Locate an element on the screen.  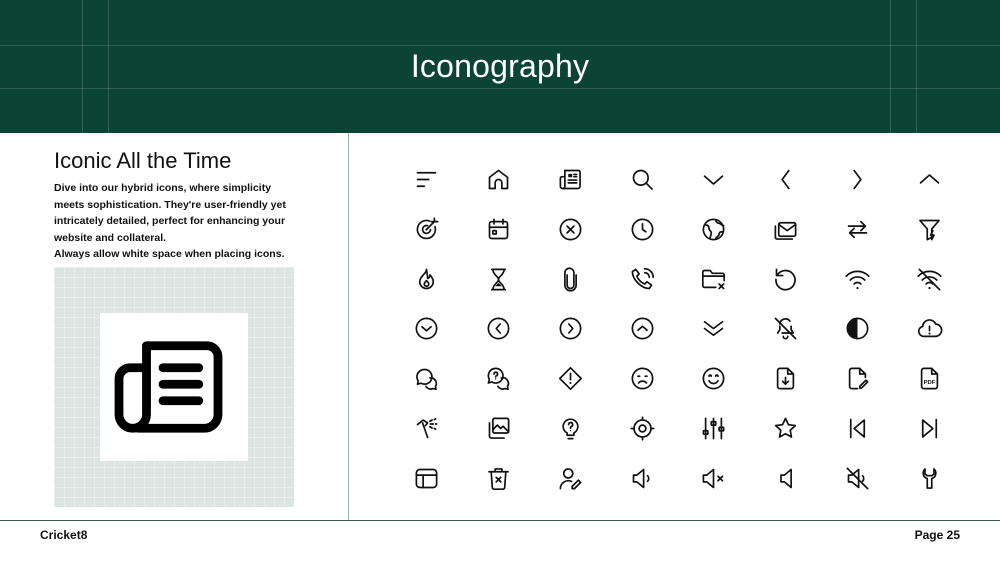
chevron-left-icon is located at coordinates (785, 180).